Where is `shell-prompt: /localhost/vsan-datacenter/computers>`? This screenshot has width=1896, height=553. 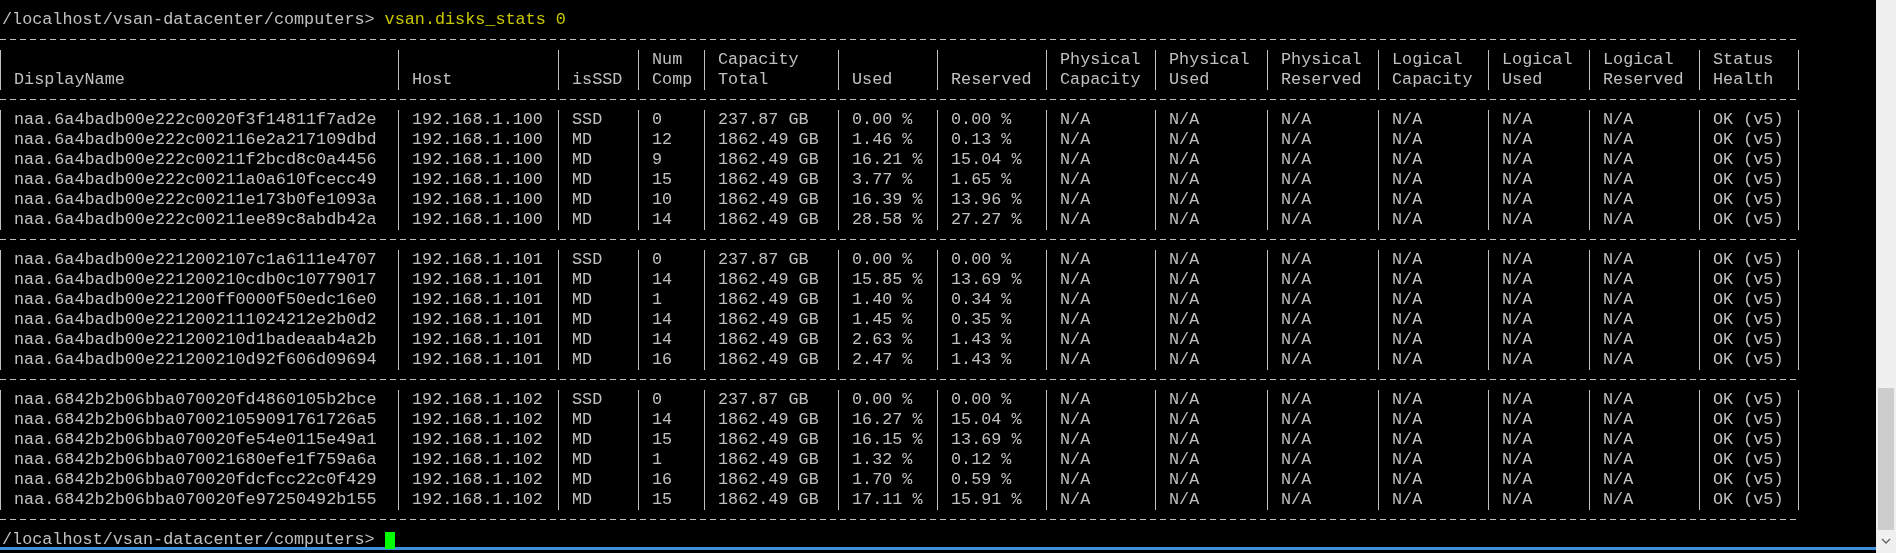 shell-prompt: /localhost/vsan-datacenter/computers> is located at coordinates (188, 540).